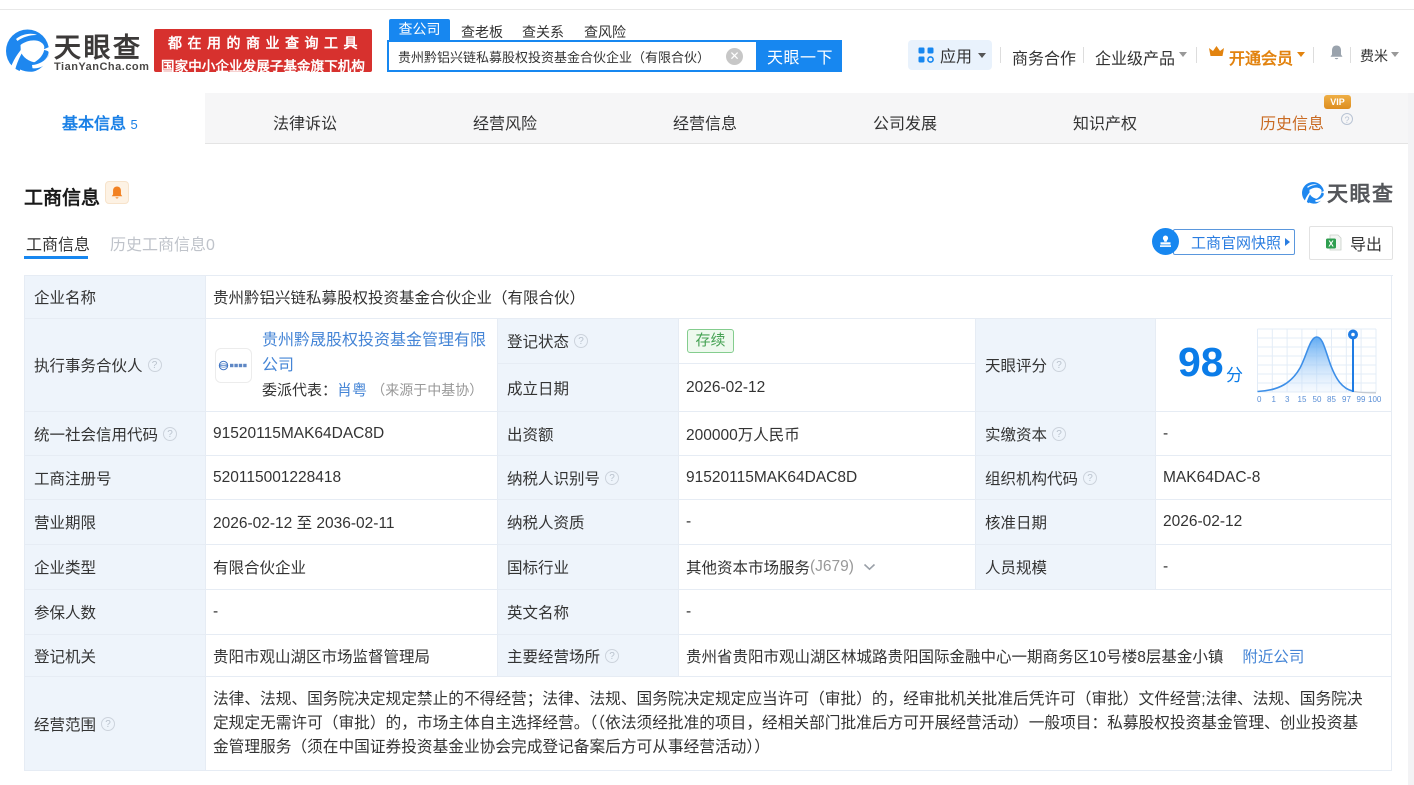 The image size is (1414, 785). Describe the element at coordinates (1274, 399) in the screenshot. I see `svg-text: 1` at that location.